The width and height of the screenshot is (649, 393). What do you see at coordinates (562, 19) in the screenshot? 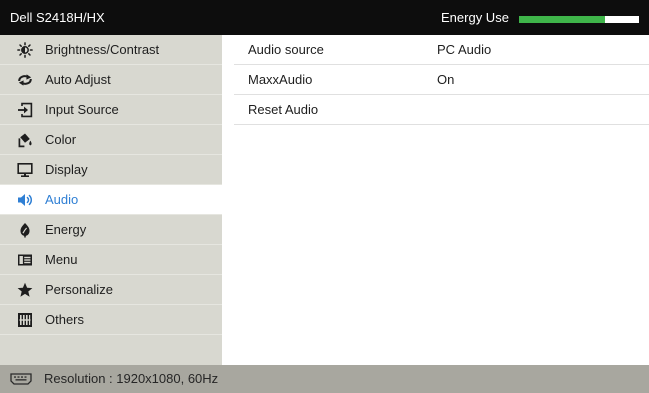
I see `energy-bar-fill` at bounding box center [562, 19].